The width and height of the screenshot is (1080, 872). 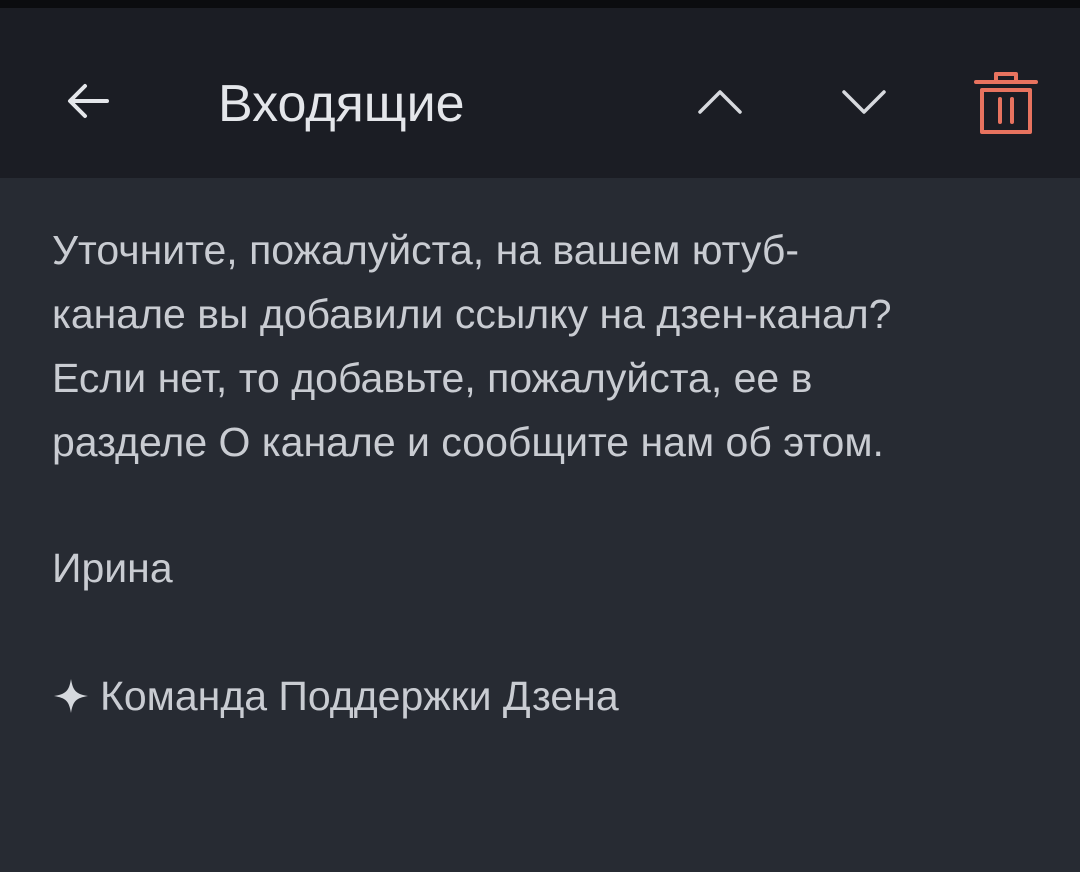 What do you see at coordinates (472, 314) in the screenshot?
I see `message-line: канале вы добавили ссылку на дзен-канал?` at bounding box center [472, 314].